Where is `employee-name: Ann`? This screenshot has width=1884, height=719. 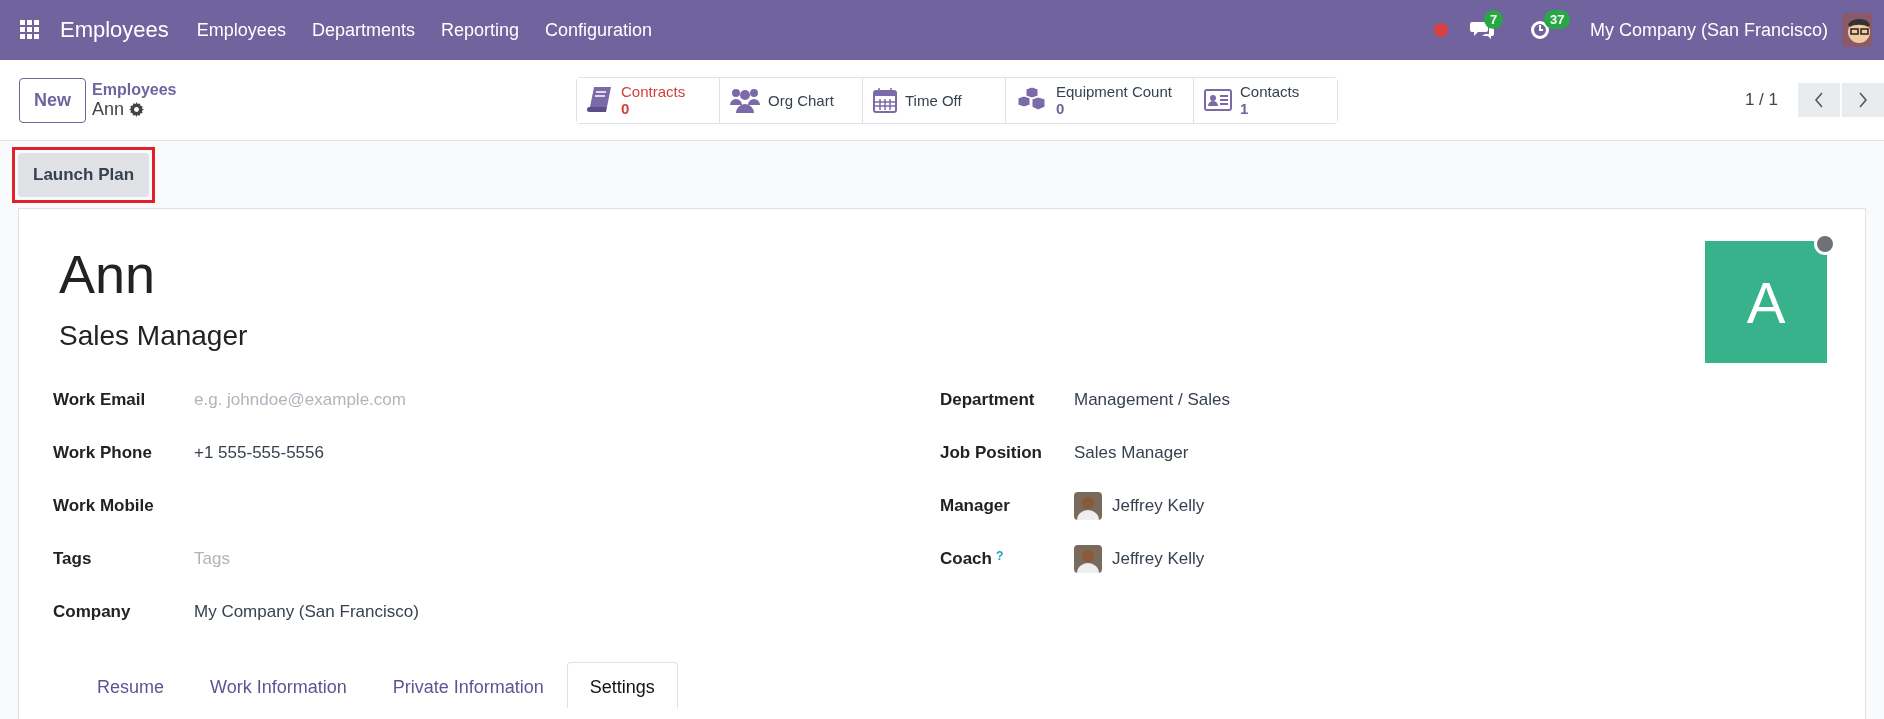
employee-name: Ann is located at coordinates (153, 274).